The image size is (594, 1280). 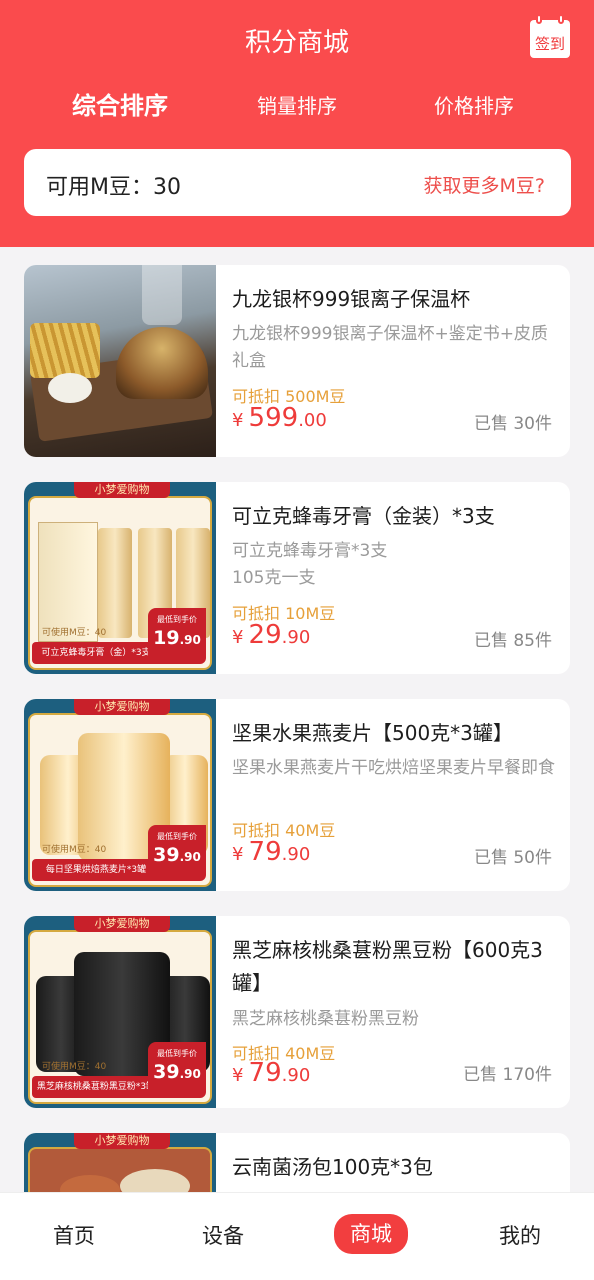 What do you see at coordinates (120, 578) in the screenshot?
I see `product-image: 可使用M豆：40 可立克蜂毒牙膏（金）*3支 最低到手价 19.90 小梦爱购物` at bounding box center [120, 578].